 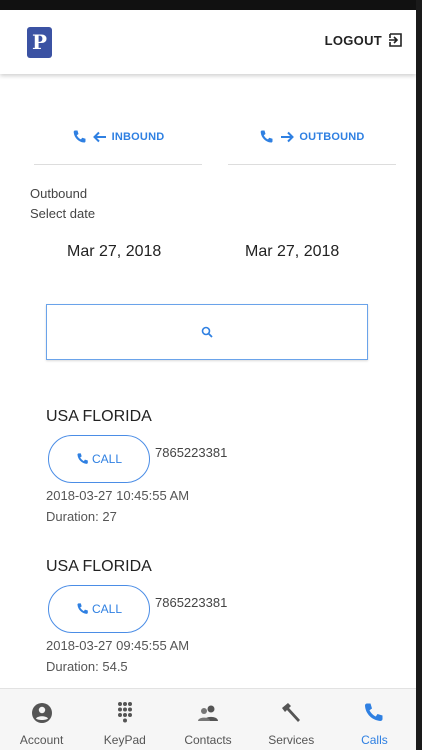 What do you see at coordinates (124, 712) in the screenshot?
I see `keypad-icon` at bounding box center [124, 712].